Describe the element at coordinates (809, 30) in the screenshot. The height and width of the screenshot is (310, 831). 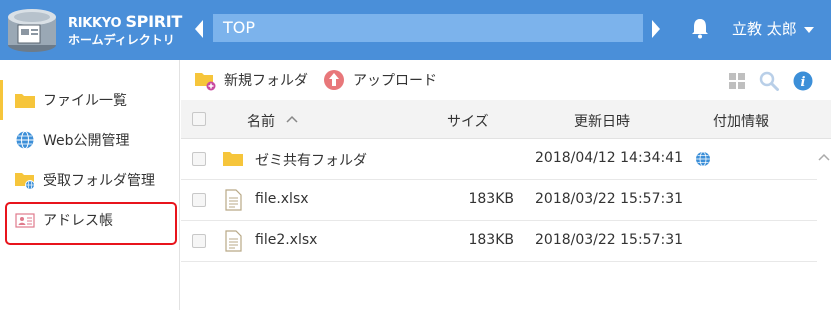
I see `chevron-down-icon` at that location.